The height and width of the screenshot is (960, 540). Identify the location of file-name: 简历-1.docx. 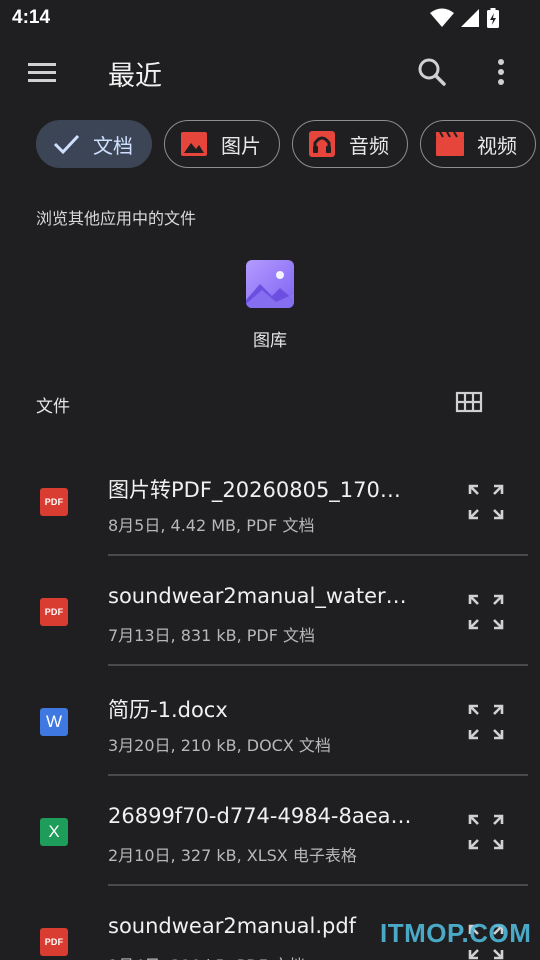
(168, 710).